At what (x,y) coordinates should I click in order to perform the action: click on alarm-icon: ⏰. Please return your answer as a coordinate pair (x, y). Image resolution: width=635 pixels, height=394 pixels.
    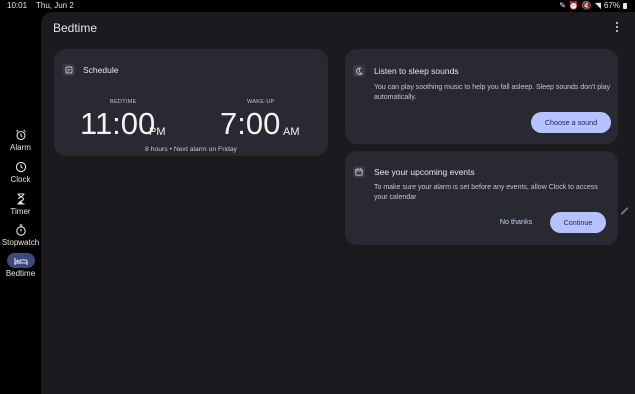
    Looking at the image, I should click on (573, 5).